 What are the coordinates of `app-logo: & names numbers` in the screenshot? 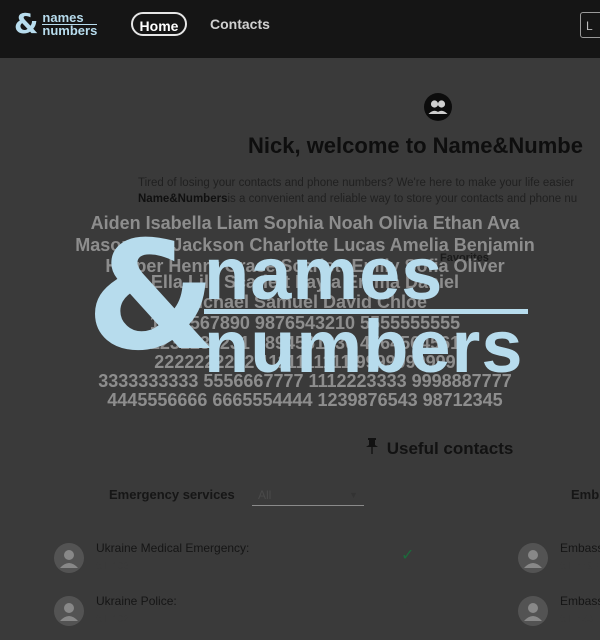 It's located at (56, 23).